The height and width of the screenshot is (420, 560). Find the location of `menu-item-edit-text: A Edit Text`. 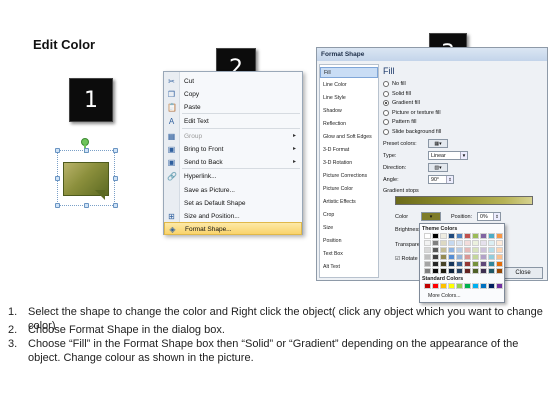

menu-item-edit-text: A Edit Text is located at coordinates (233, 121).